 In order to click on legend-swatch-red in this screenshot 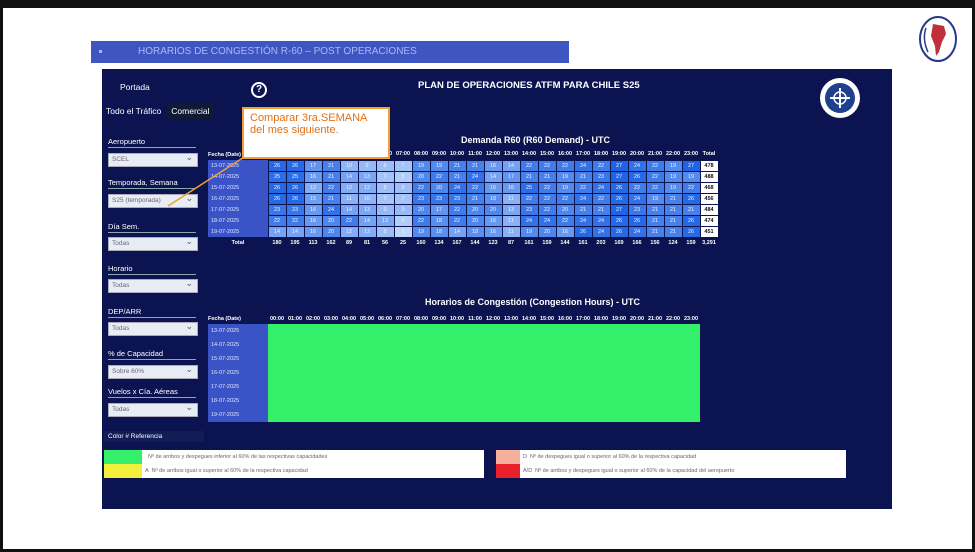, I will do `click(508, 471)`.